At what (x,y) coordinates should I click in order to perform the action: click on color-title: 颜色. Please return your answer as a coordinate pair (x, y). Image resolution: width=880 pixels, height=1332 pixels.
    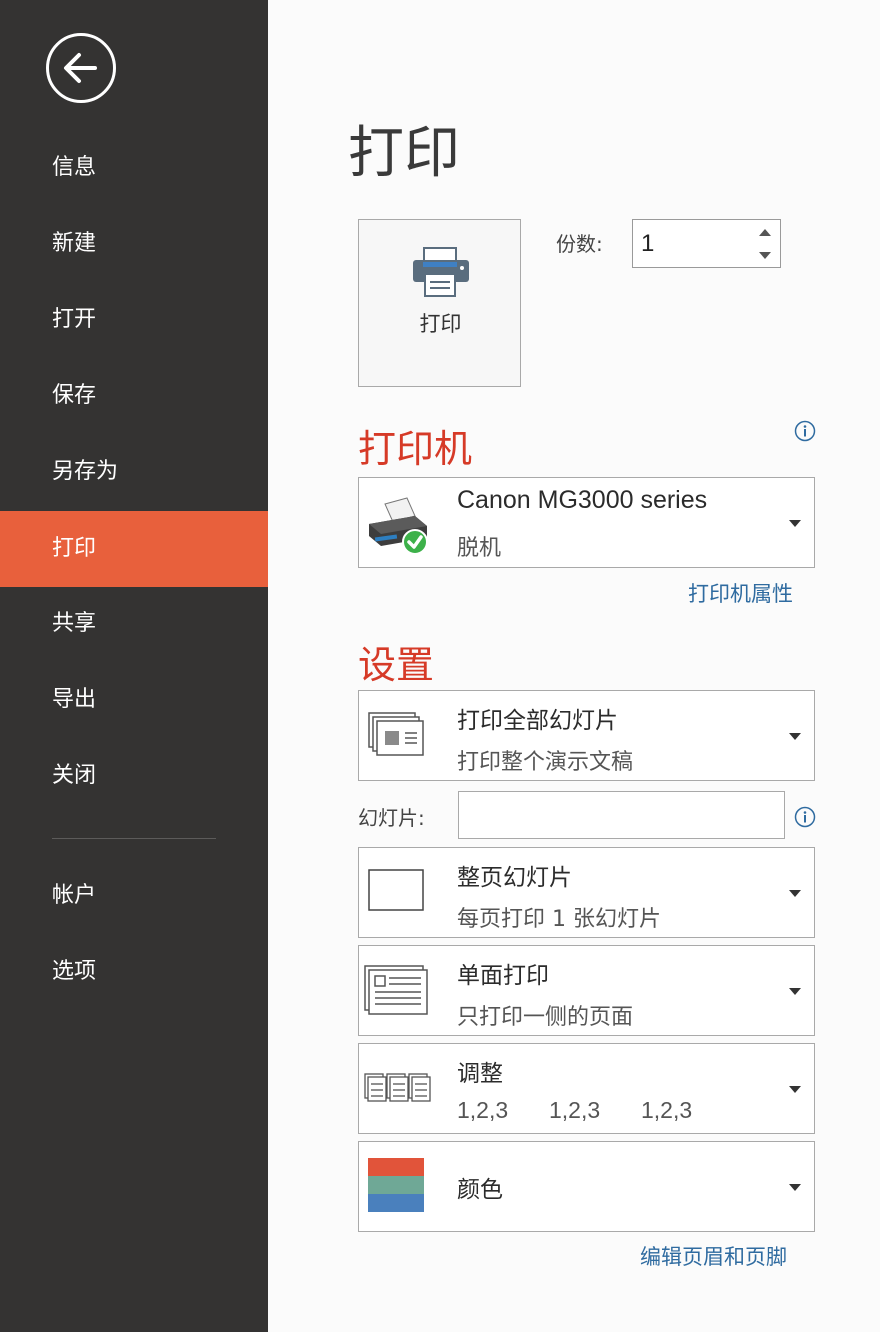
    Looking at the image, I should click on (480, 1190).